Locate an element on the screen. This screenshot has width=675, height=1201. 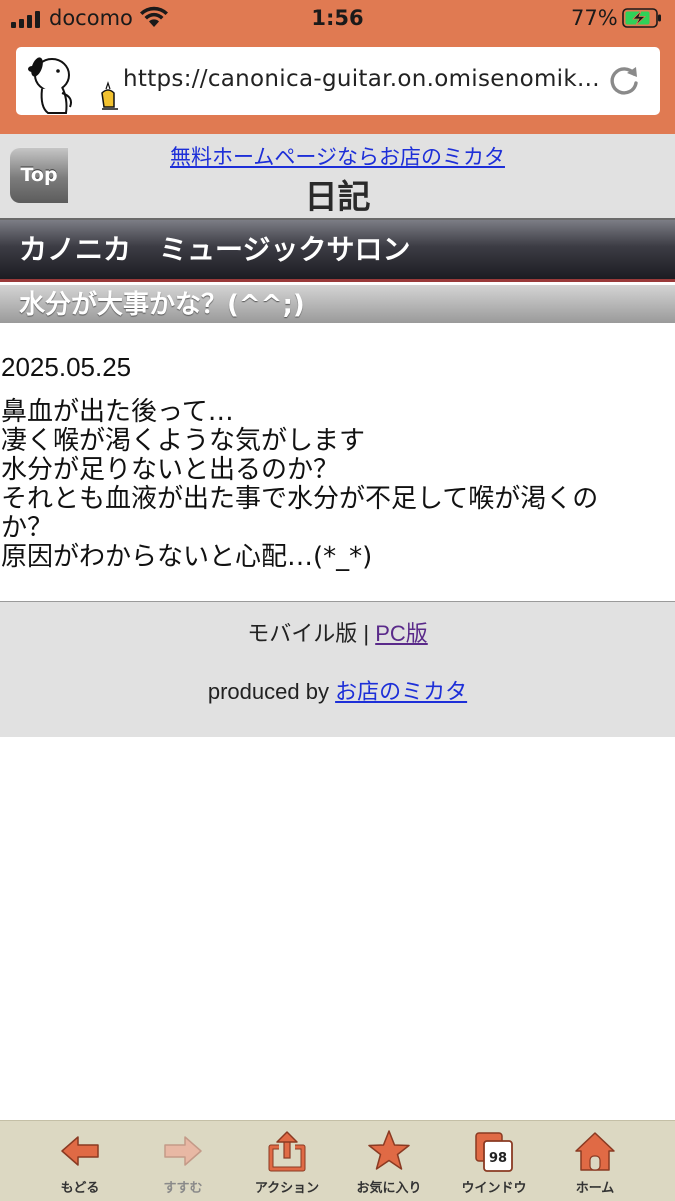
back-arrow-icon is located at coordinates (80, 1151).